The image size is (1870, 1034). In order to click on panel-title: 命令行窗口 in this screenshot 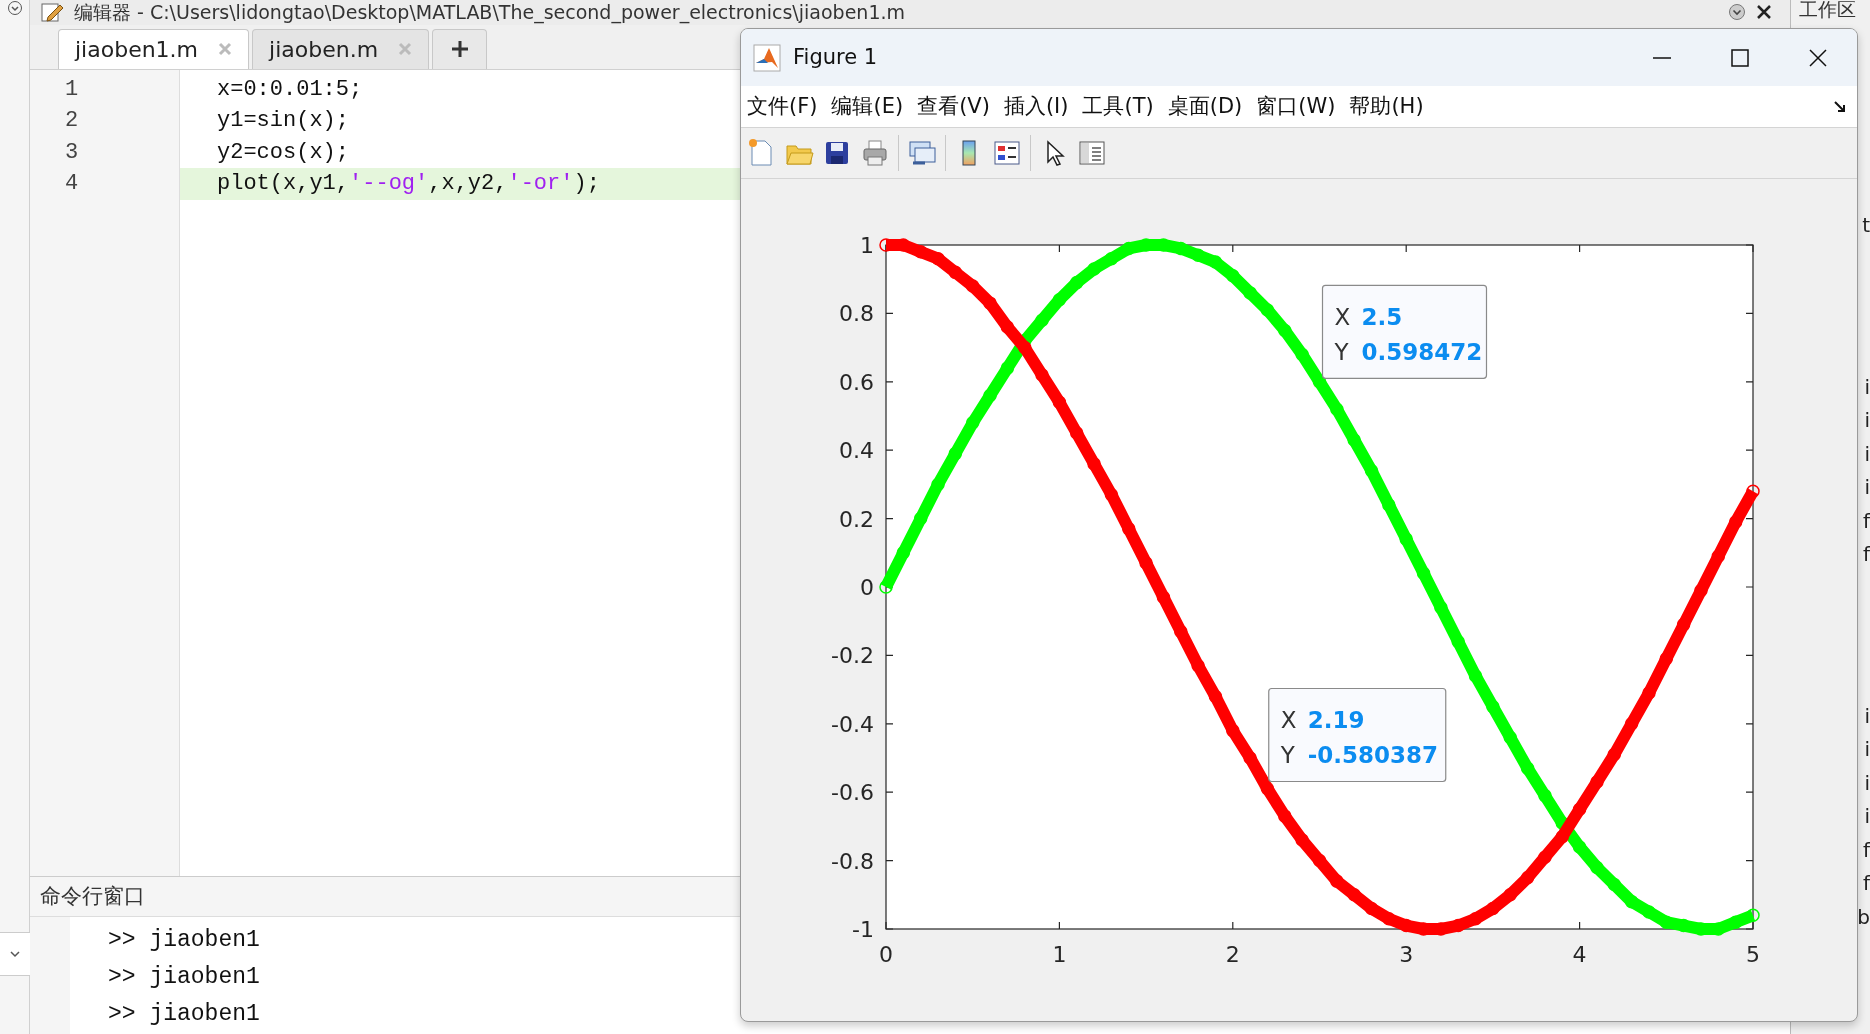, I will do `click(92, 896)`.